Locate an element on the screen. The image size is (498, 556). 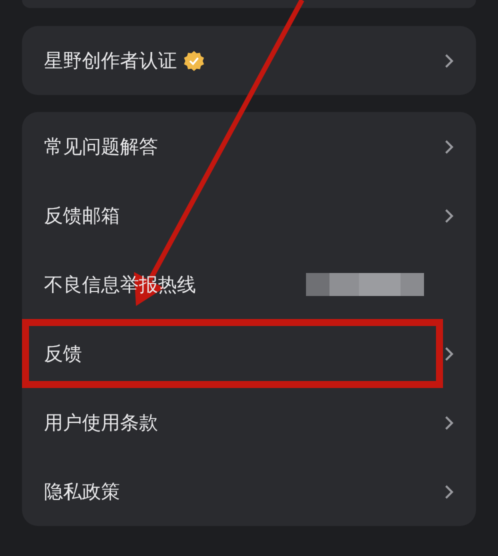
item-label: 反馈 is located at coordinates (63, 354).